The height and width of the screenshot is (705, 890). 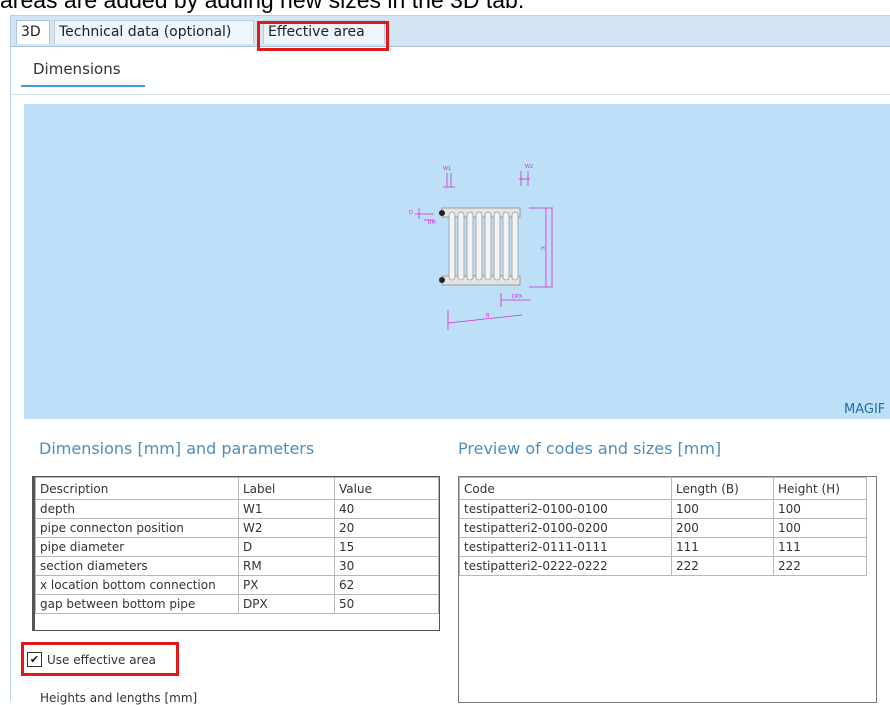 I want to click on use-effective-area-label: Use effective area, so click(x=101, y=659).